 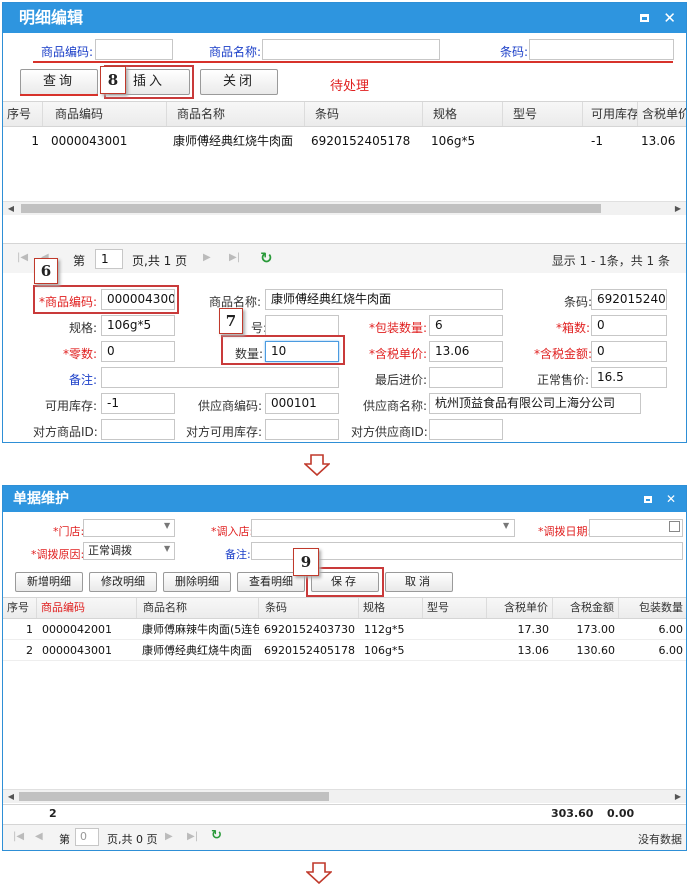 What do you see at coordinates (586, 608) in the screenshot?
I see `col-header: 含税金额` at bounding box center [586, 608].